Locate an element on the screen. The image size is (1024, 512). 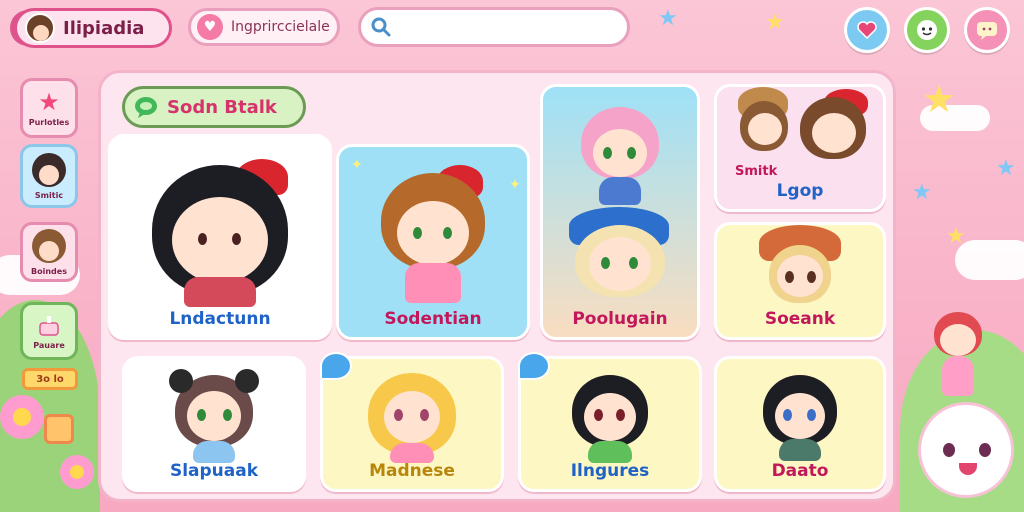
sidebar-item-2: Boindes is located at coordinates (49, 252).